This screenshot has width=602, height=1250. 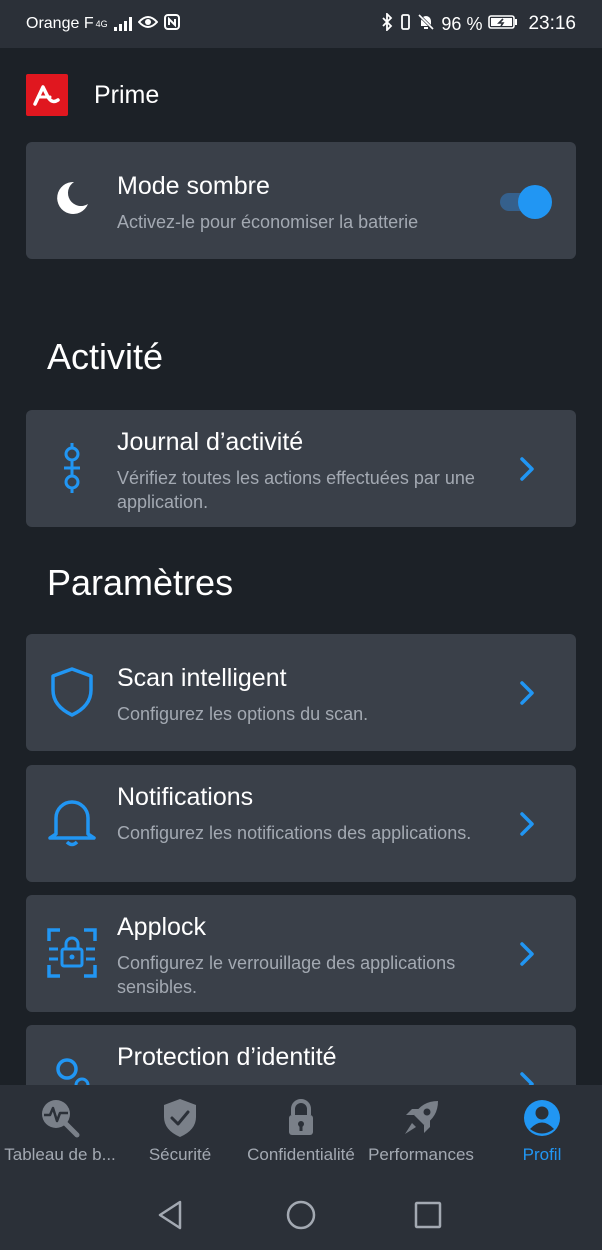 I want to click on rocket-icon, so click(x=421, y=1118).